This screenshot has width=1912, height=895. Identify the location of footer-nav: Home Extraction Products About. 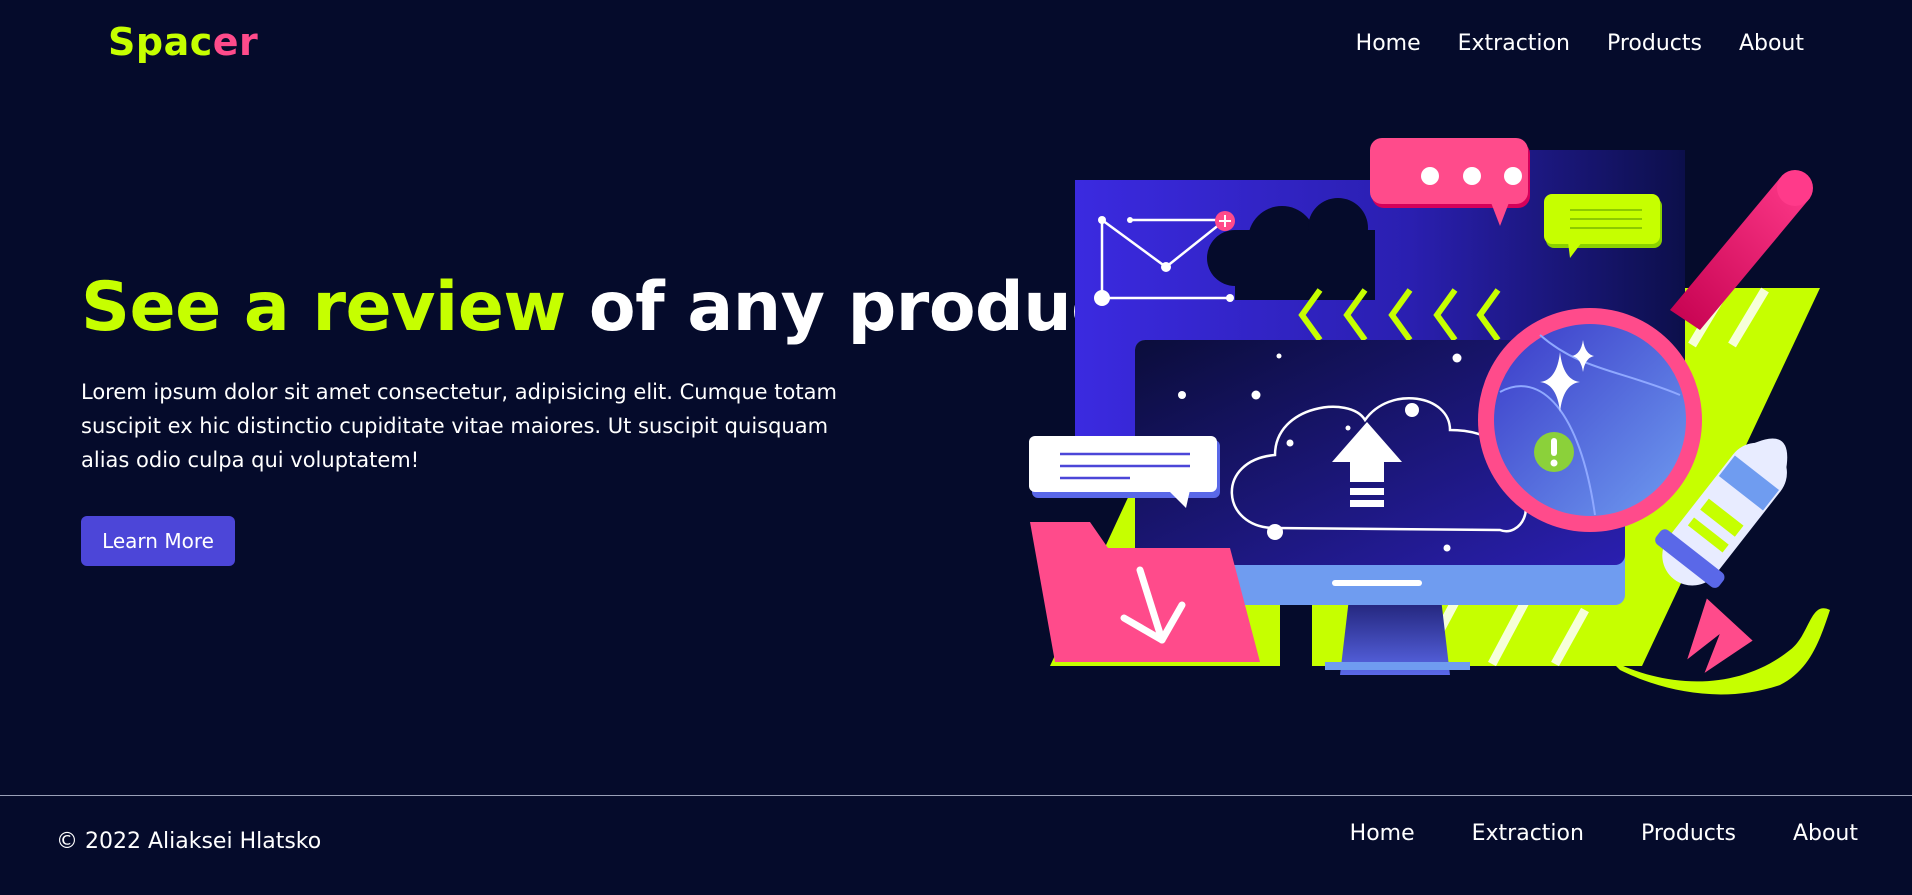
(1604, 834).